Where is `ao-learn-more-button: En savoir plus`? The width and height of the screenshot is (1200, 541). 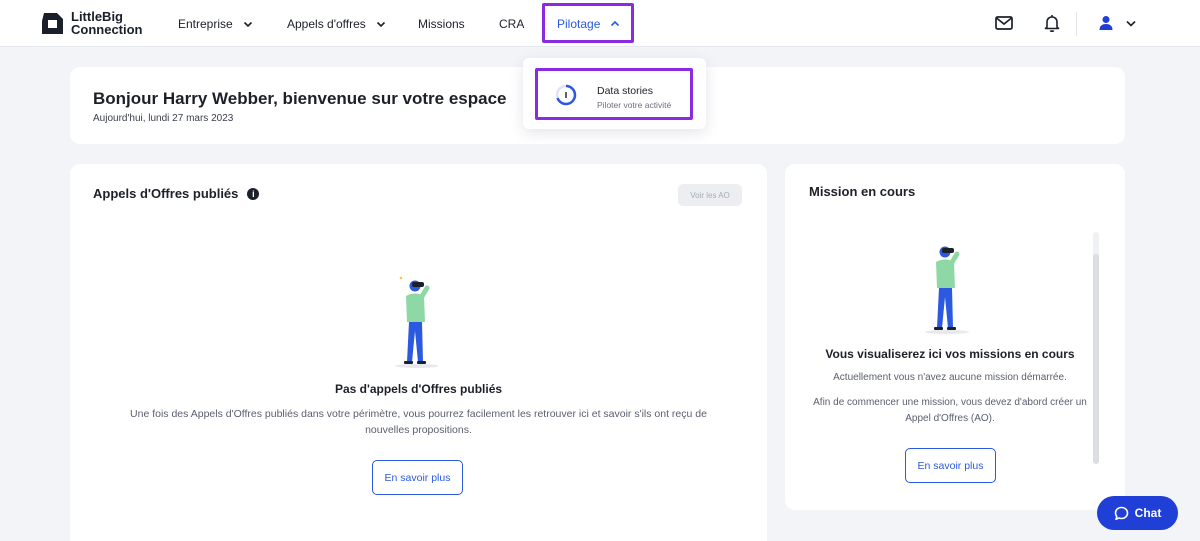
ao-learn-more-button: En savoir plus is located at coordinates (417, 477).